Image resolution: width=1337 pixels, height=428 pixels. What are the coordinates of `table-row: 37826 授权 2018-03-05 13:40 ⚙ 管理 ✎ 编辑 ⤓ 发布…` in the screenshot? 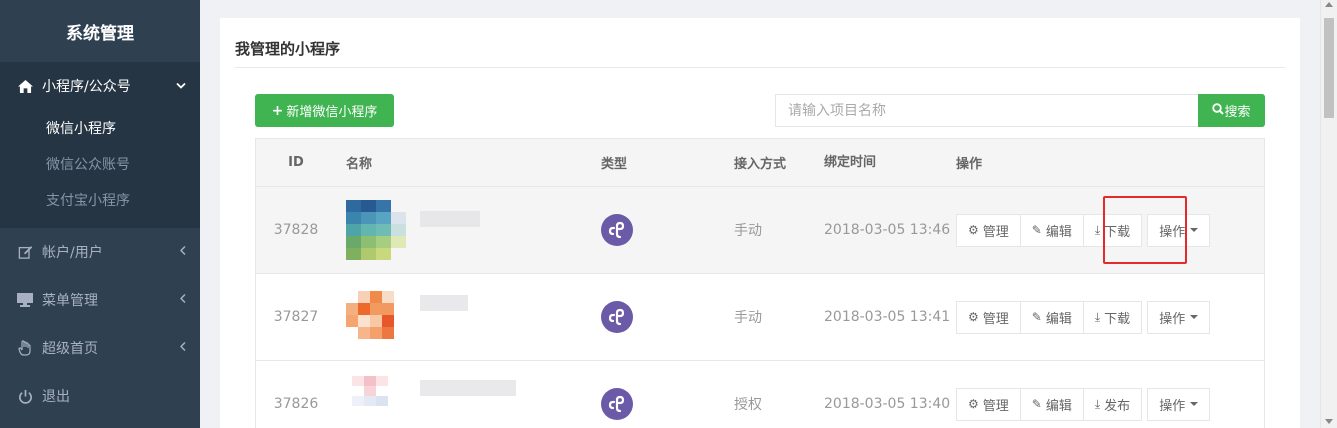 It's located at (760, 394).